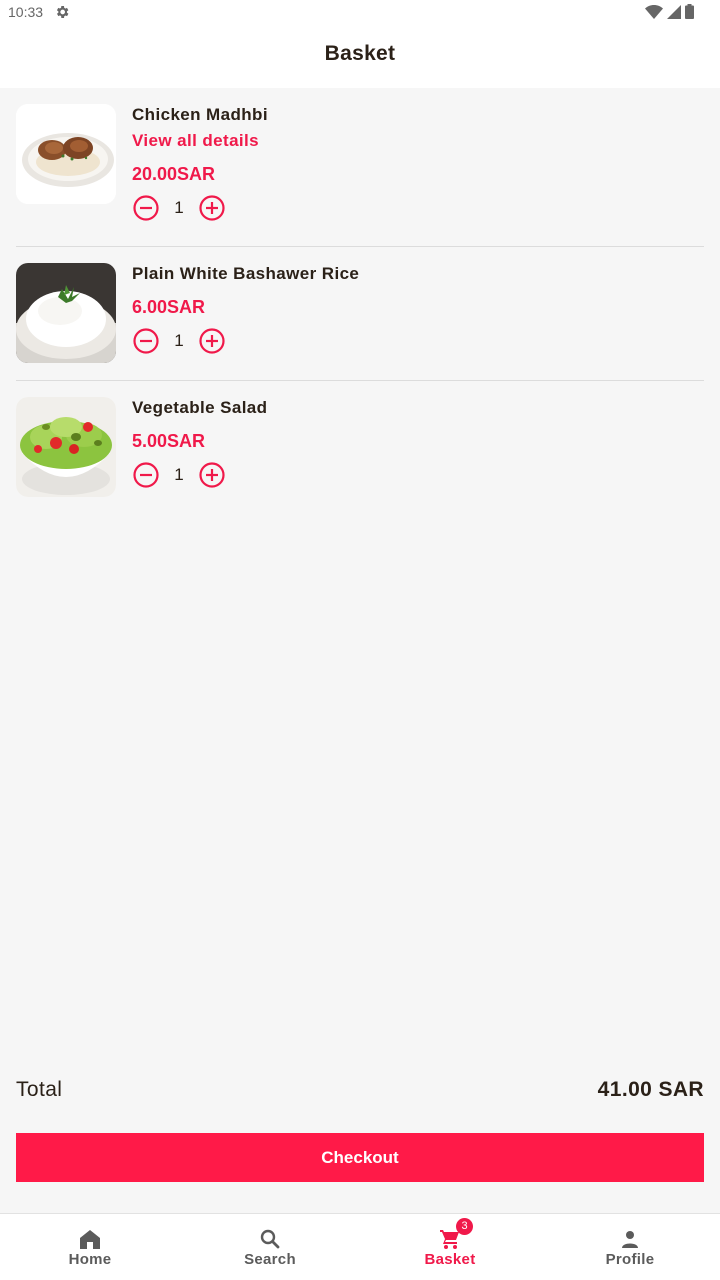 The width and height of the screenshot is (720, 1280). I want to click on total-label: Total, so click(39, 1089).